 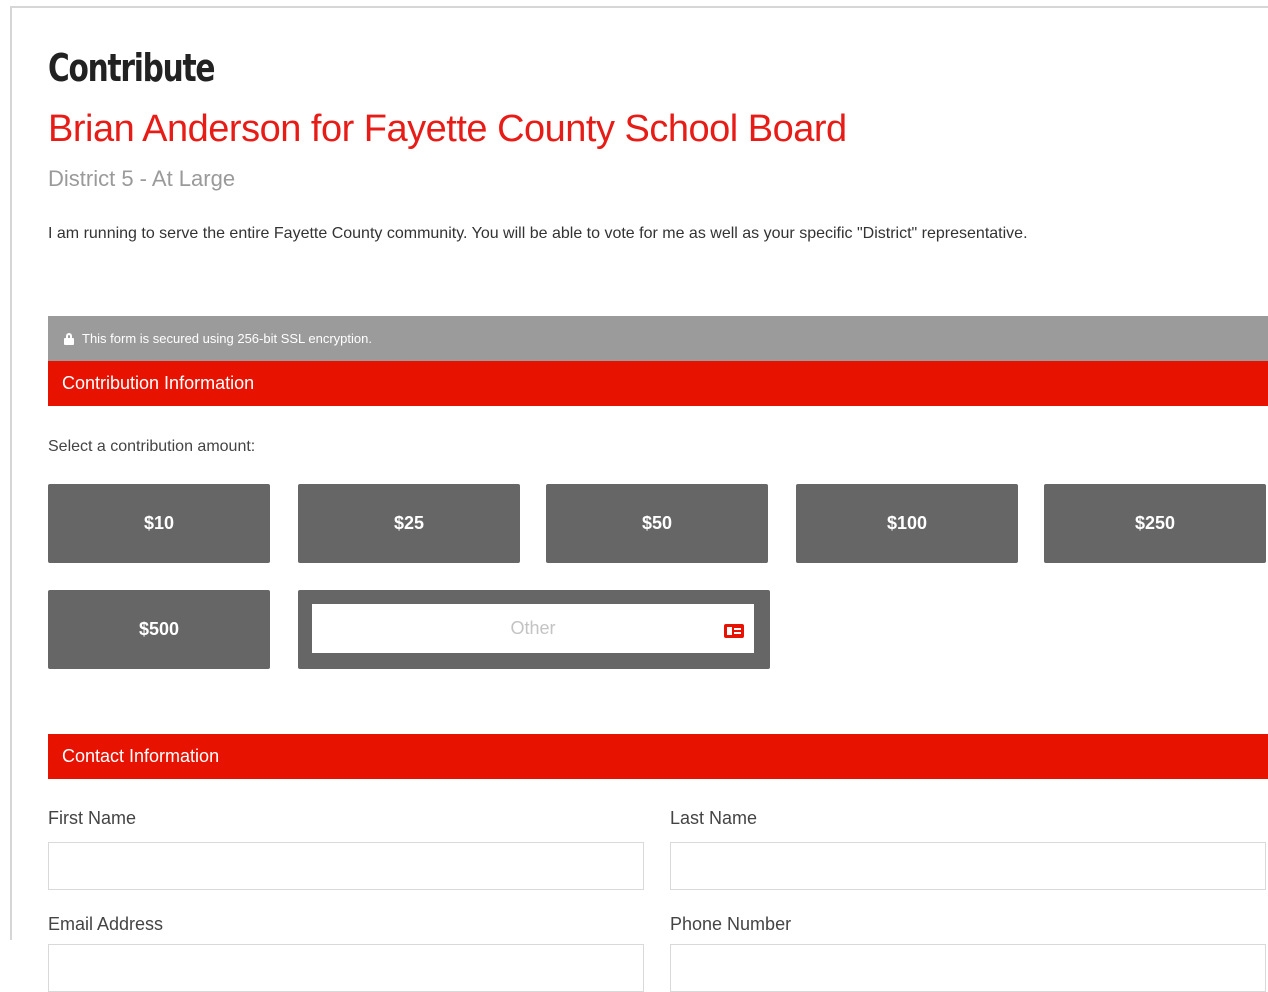 I want to click on contact-section-header: Contact Information, so click(x=658, y=756).